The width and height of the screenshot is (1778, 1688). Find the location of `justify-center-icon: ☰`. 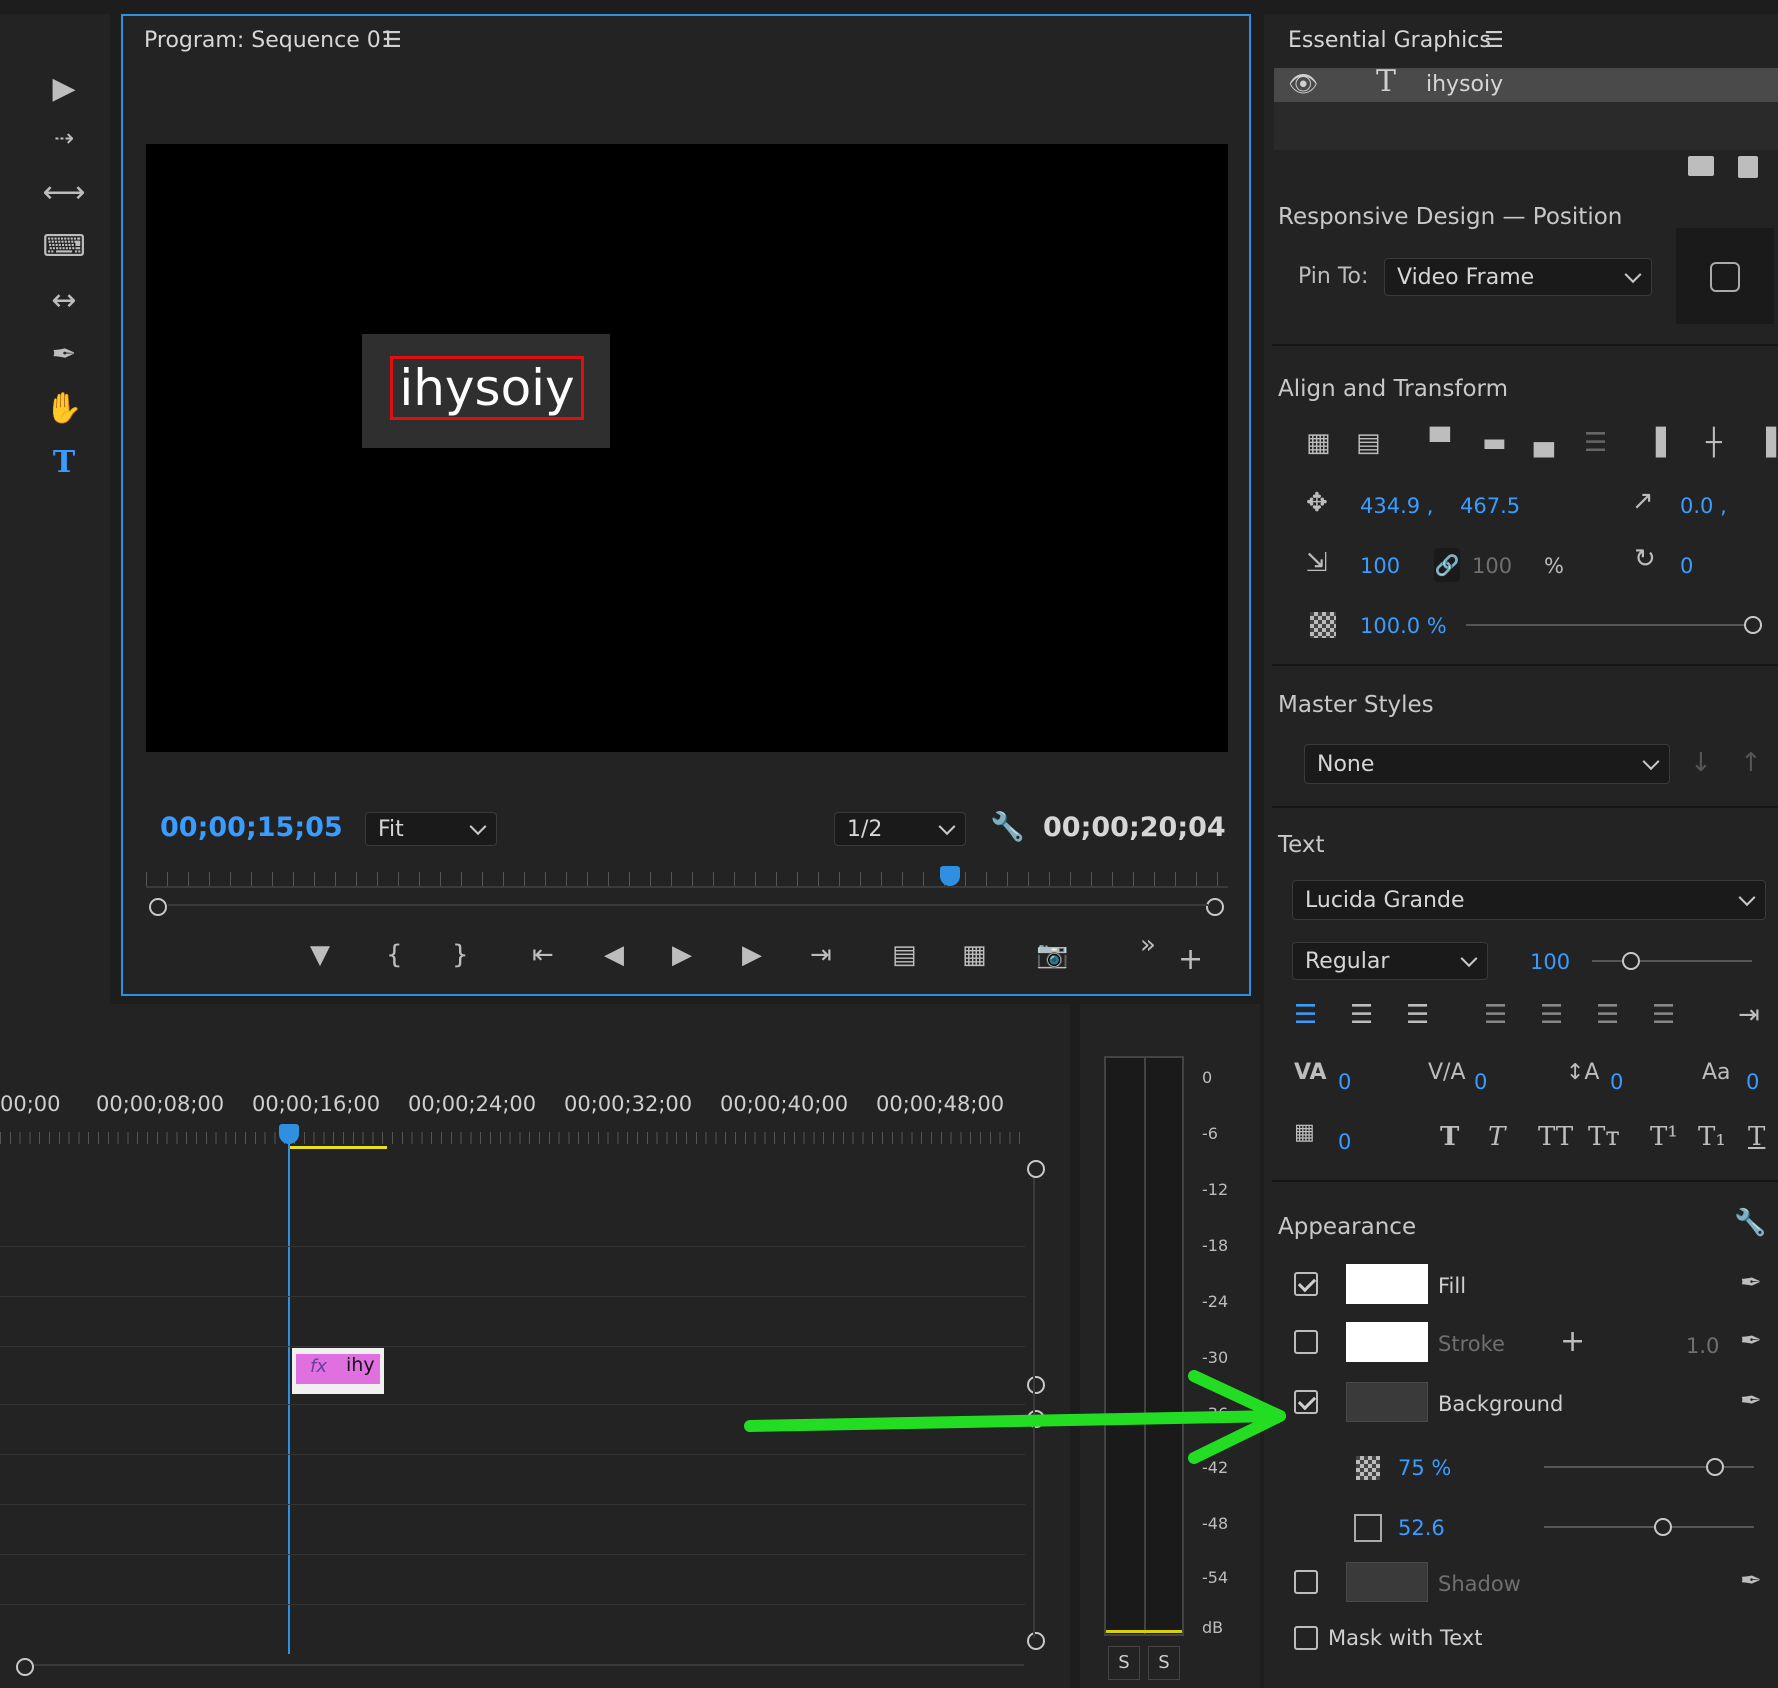

justify-center-icon: ☰ is located at coordinates (1551, 1015).